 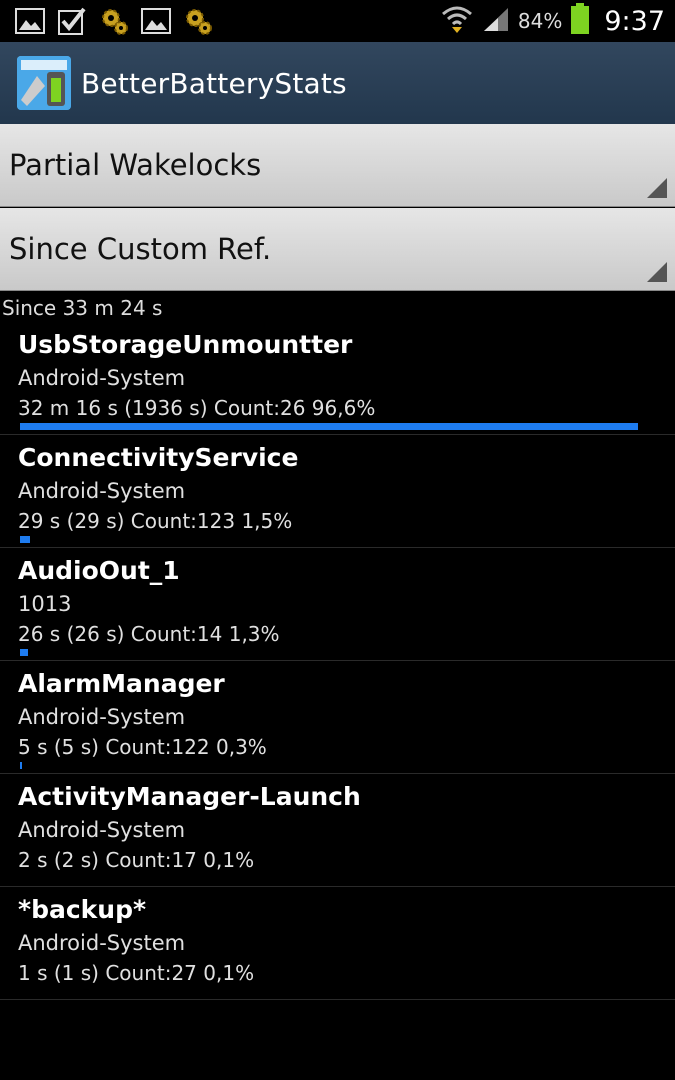 I want to click on battery-icon, so click(x=580, y=21).